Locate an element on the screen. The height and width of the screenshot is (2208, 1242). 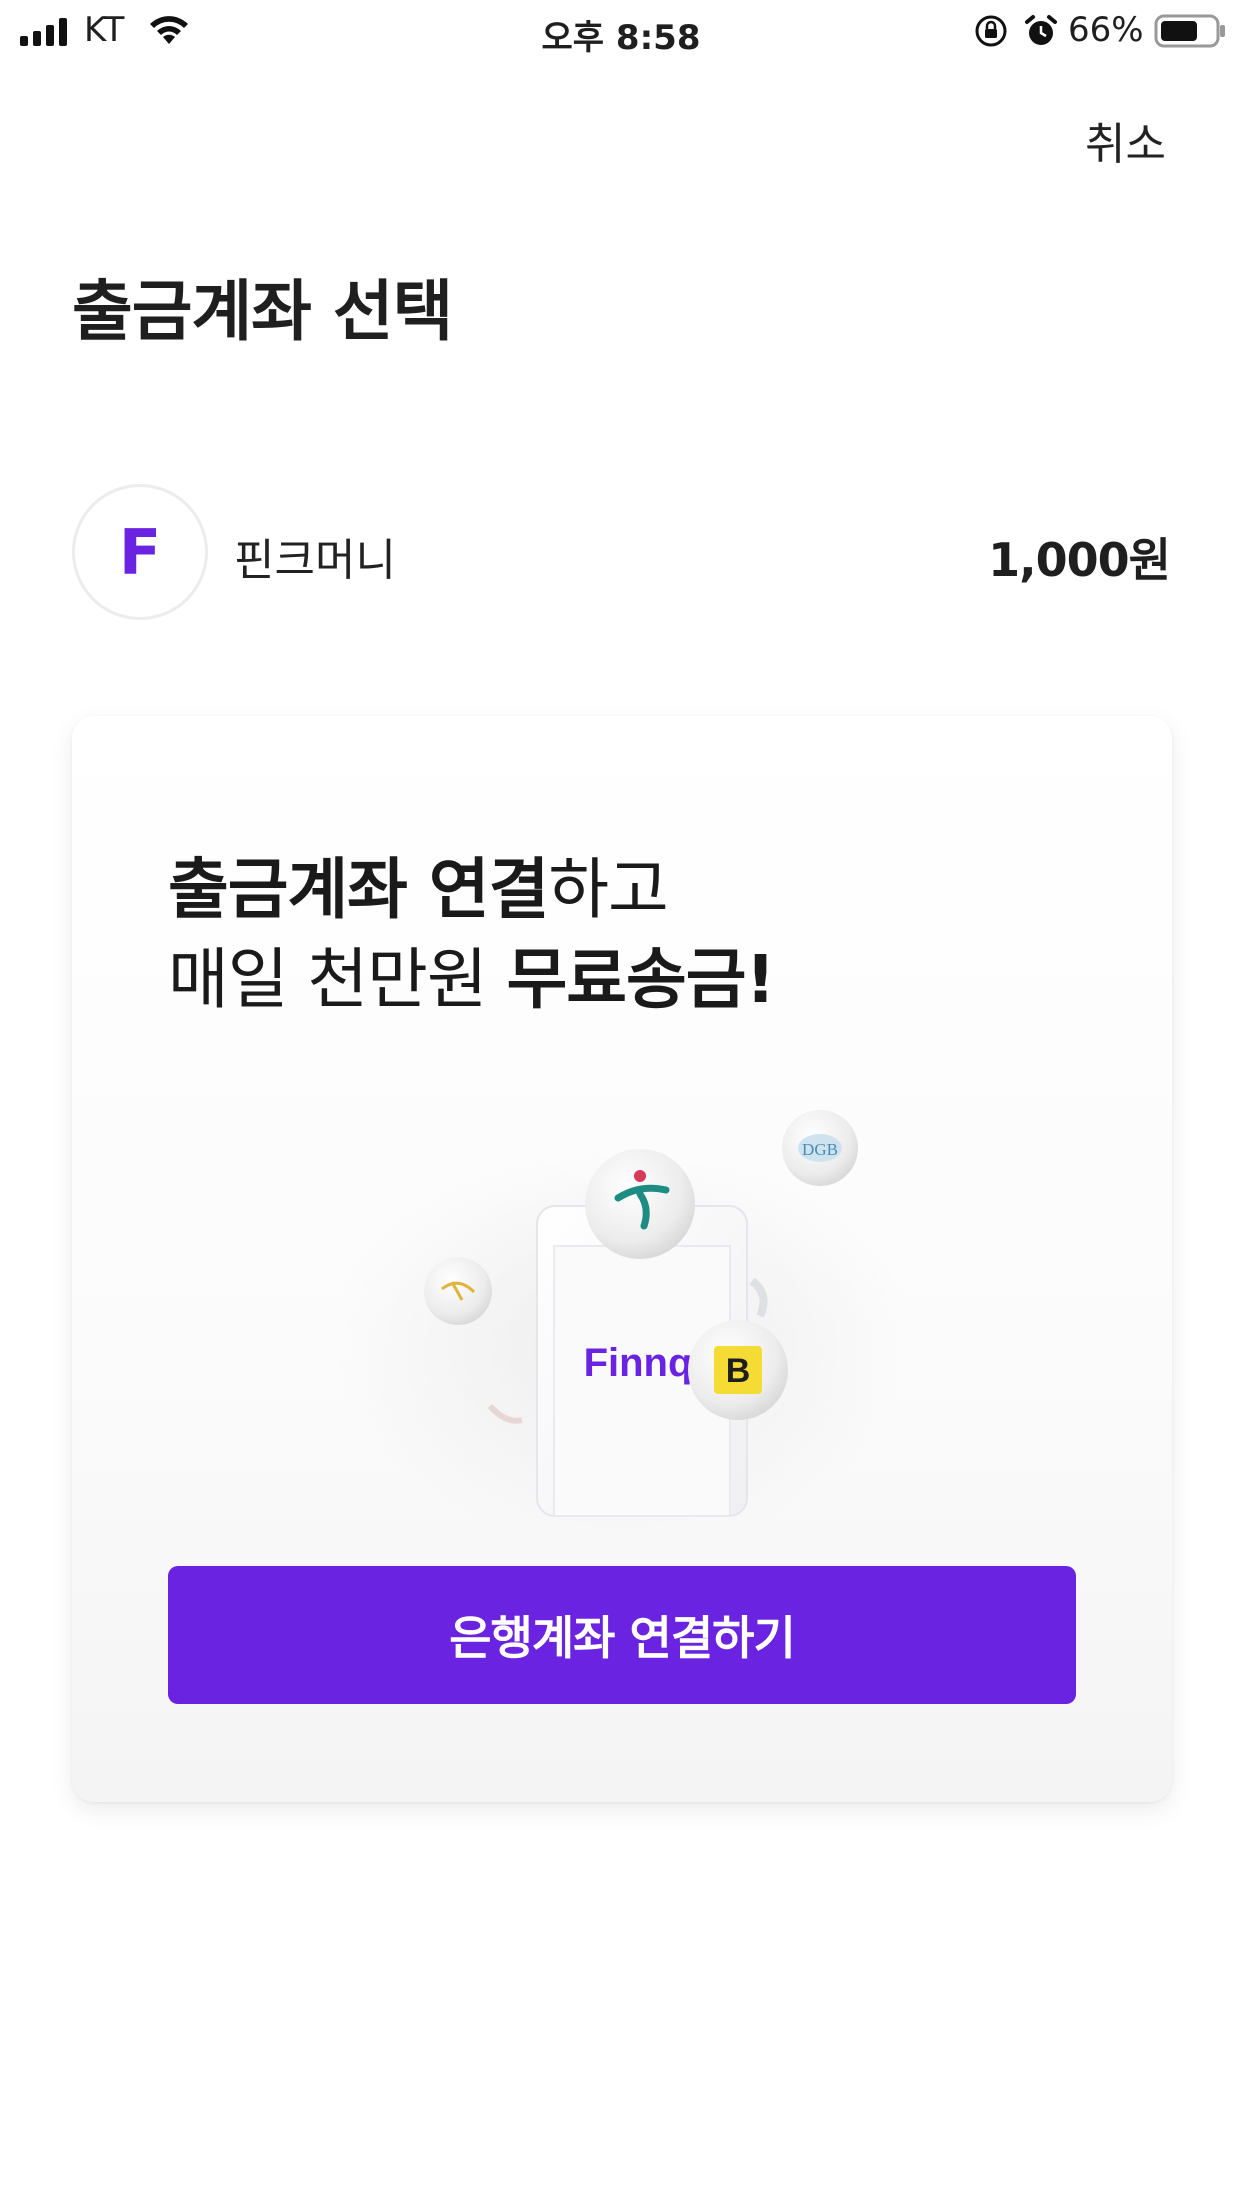
account-name: 핀크머니 is located at coordinates (315, 560).